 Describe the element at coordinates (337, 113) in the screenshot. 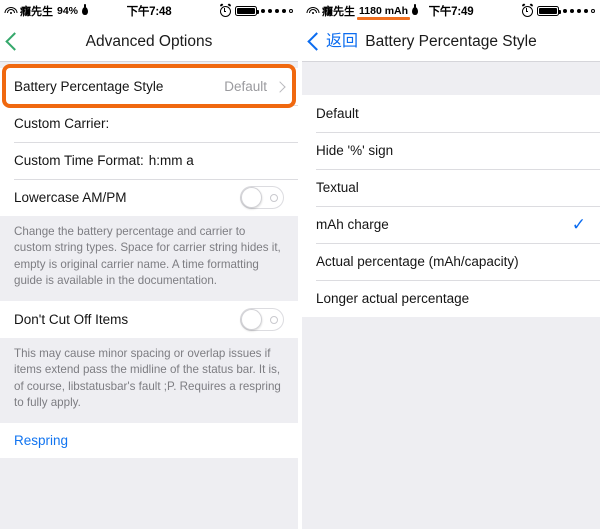

I see `option-label: Default` at that location.